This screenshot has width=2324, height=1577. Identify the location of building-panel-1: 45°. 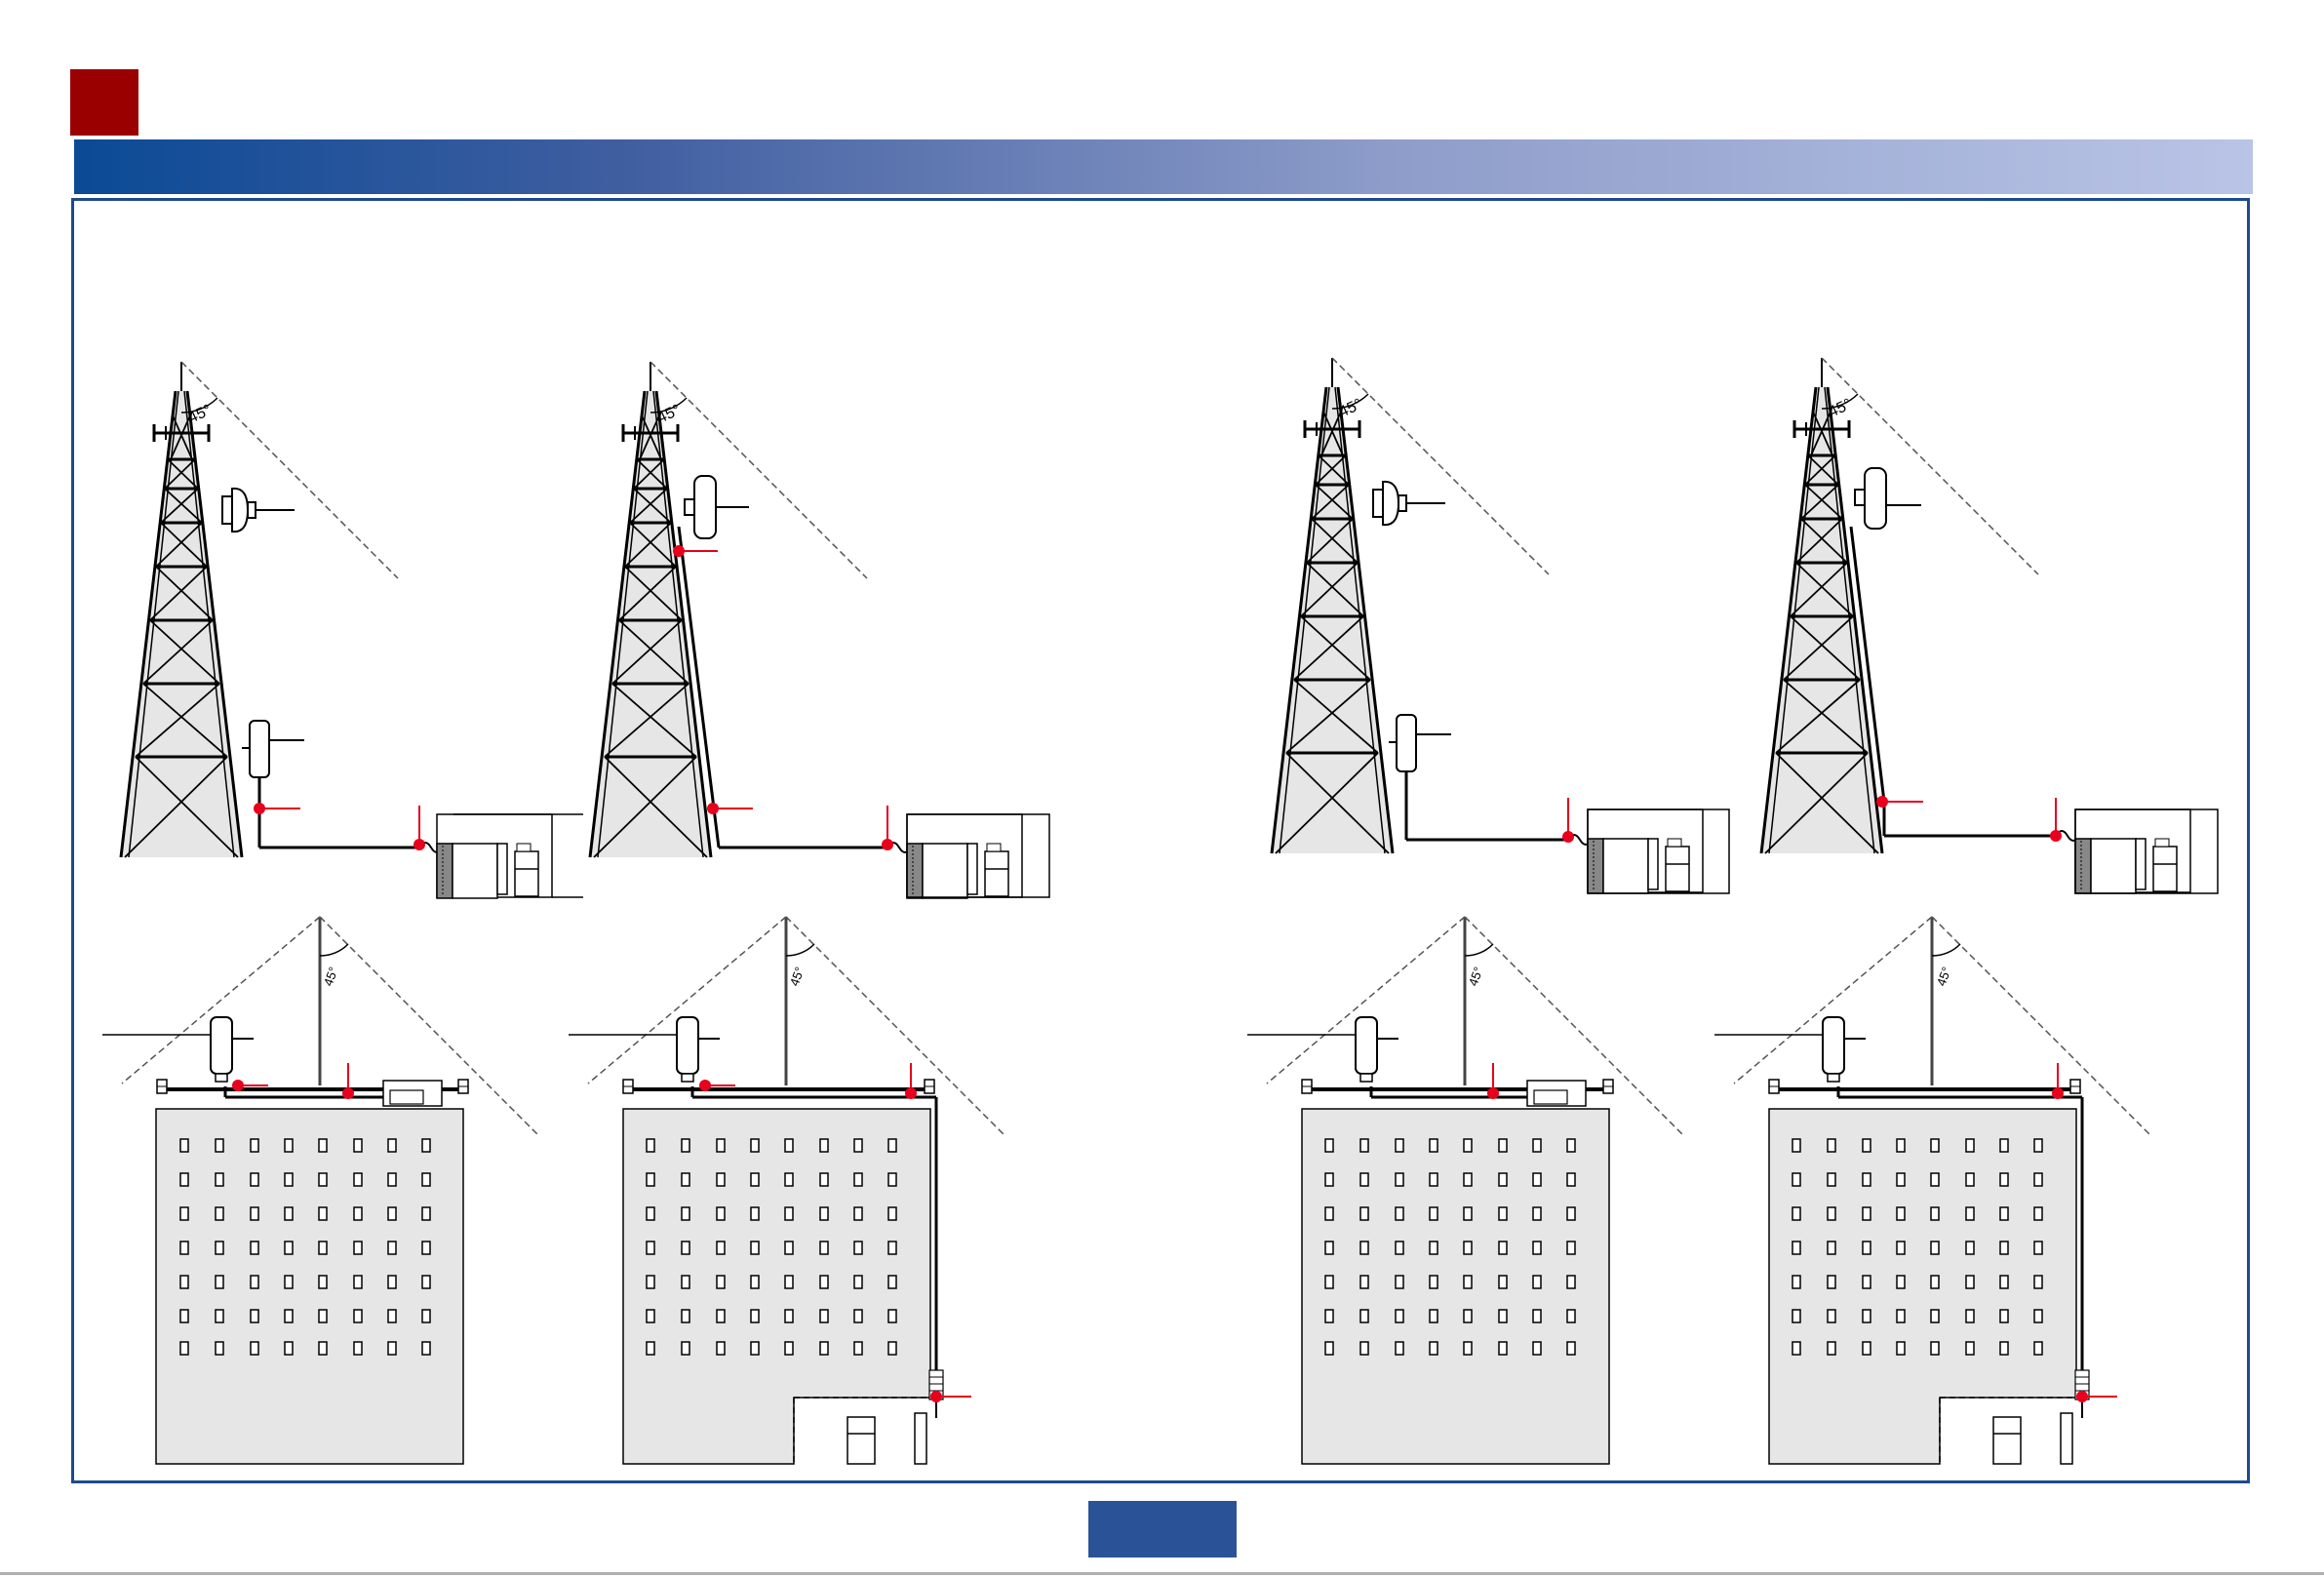
(321, 1191).